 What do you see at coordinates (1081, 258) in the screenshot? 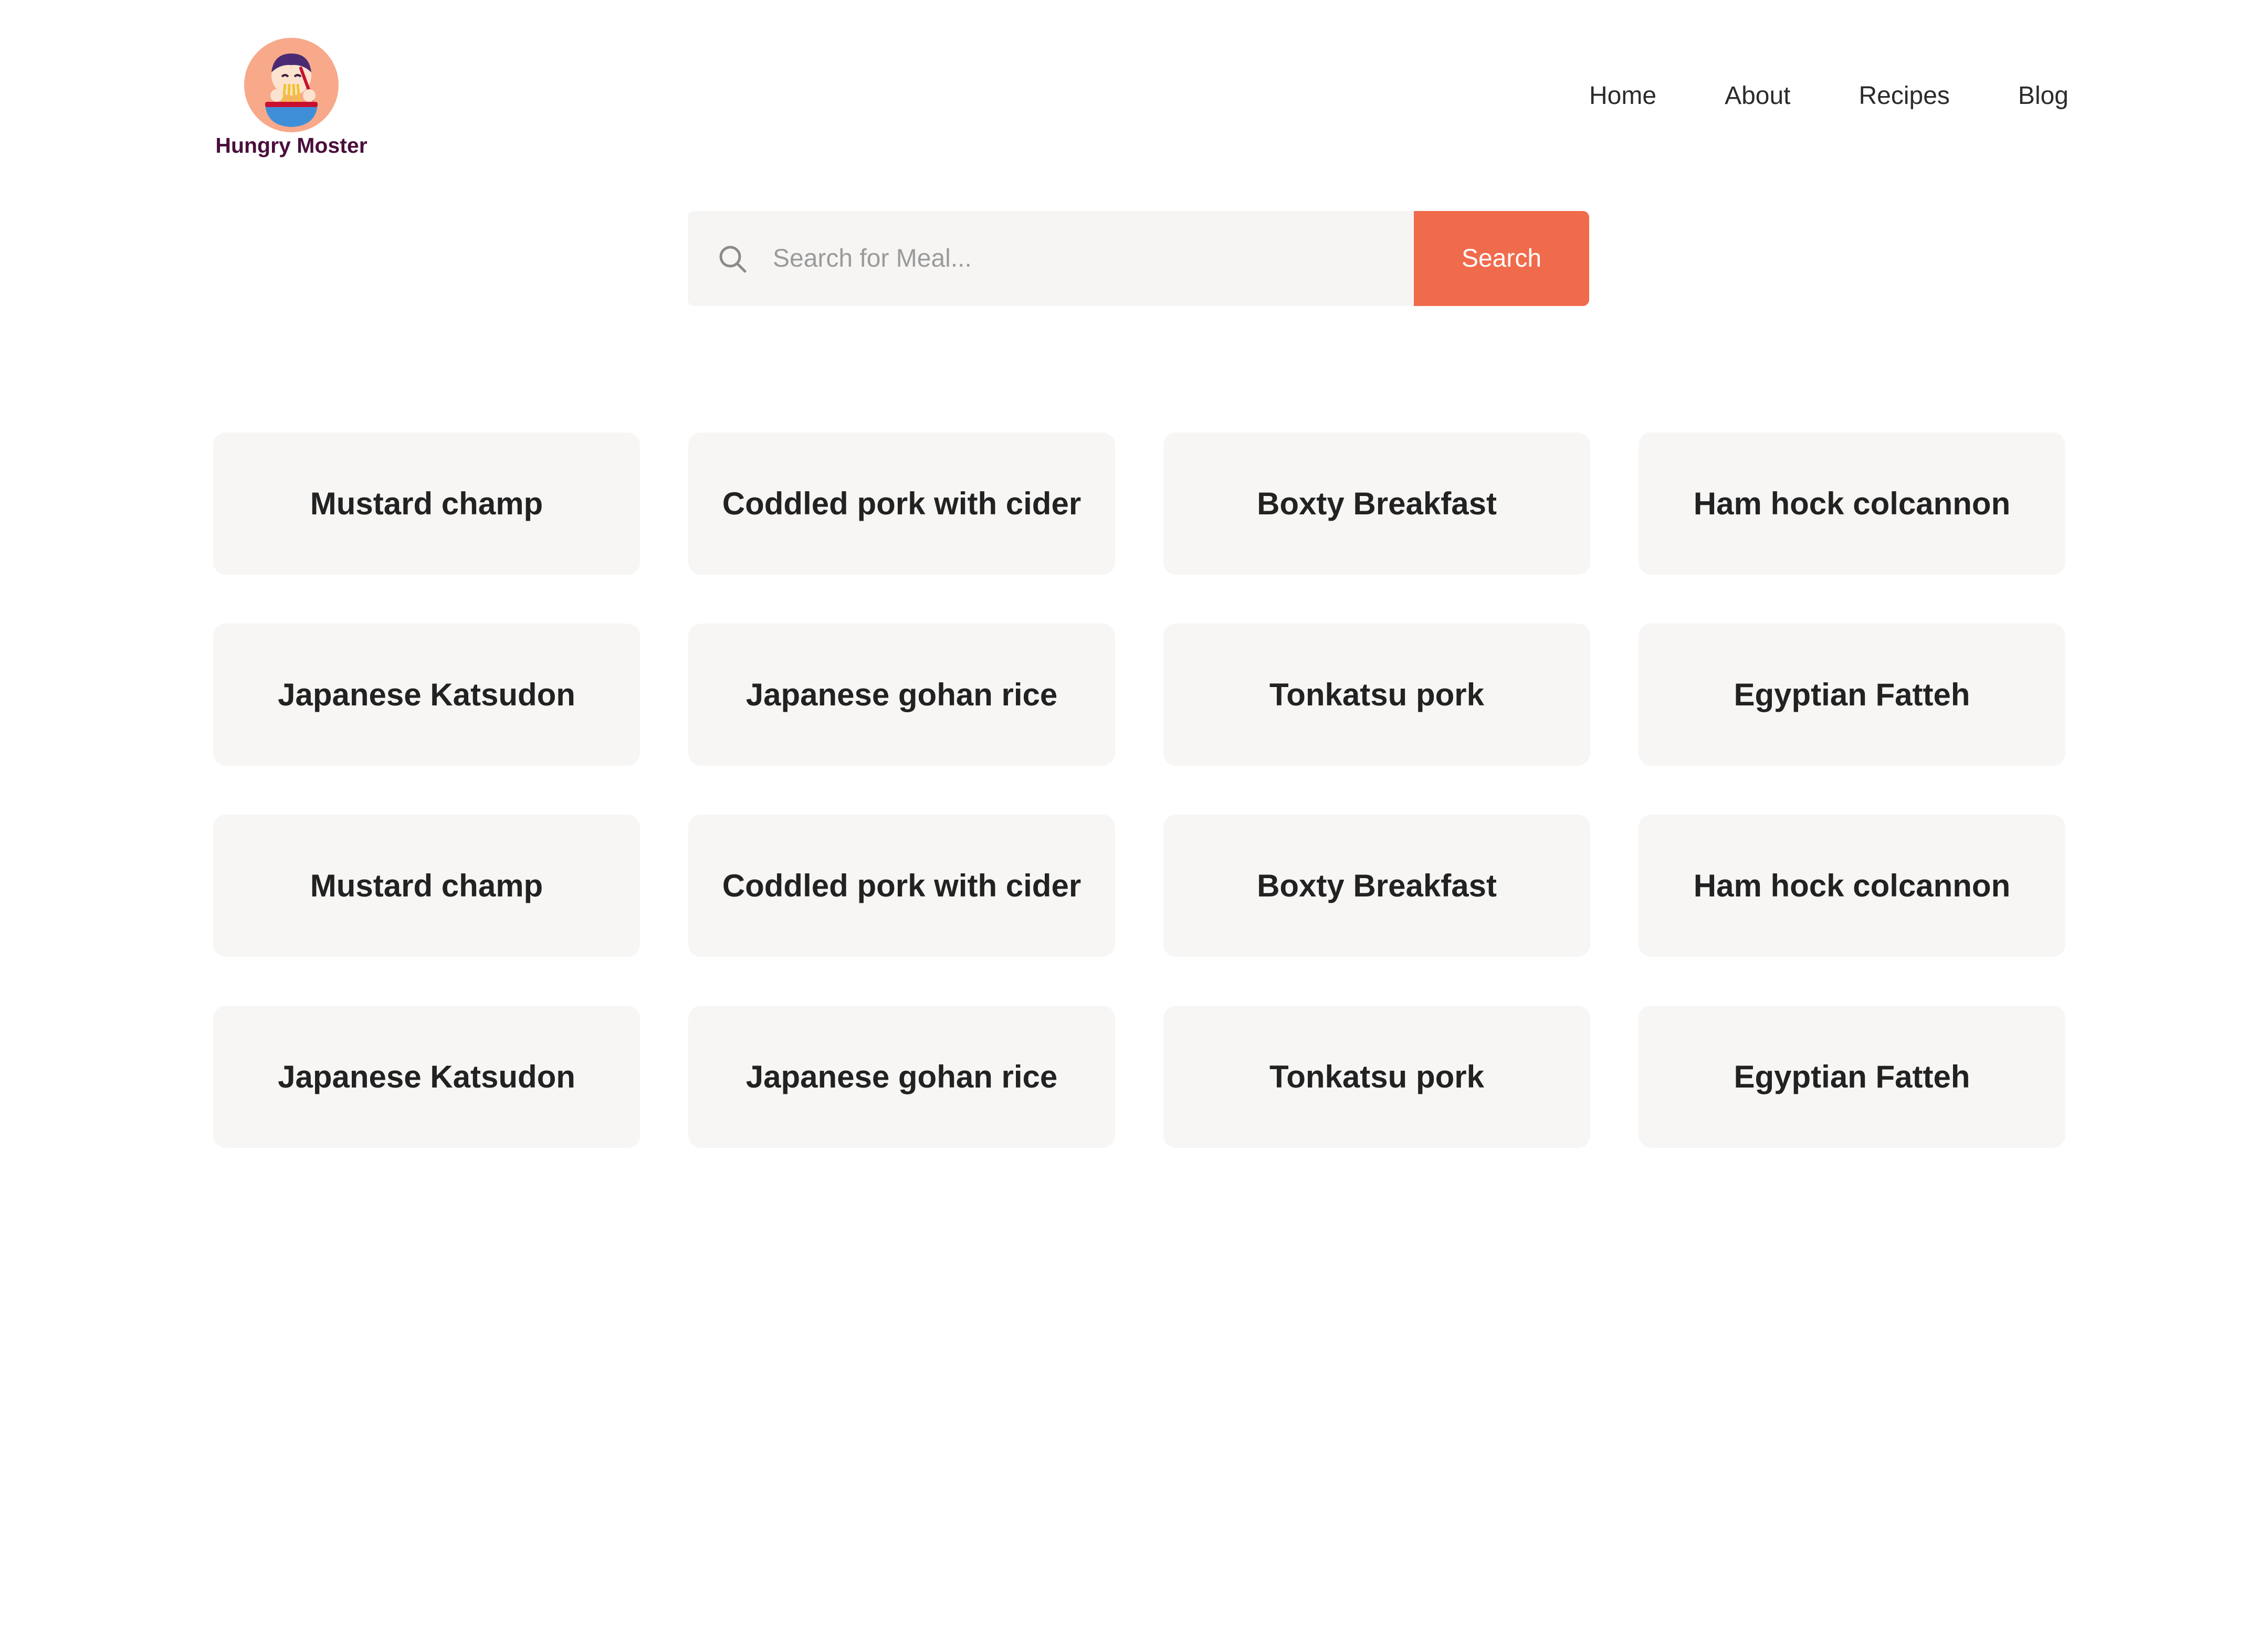
I see `search-input` at bounding box center [1081, 258].